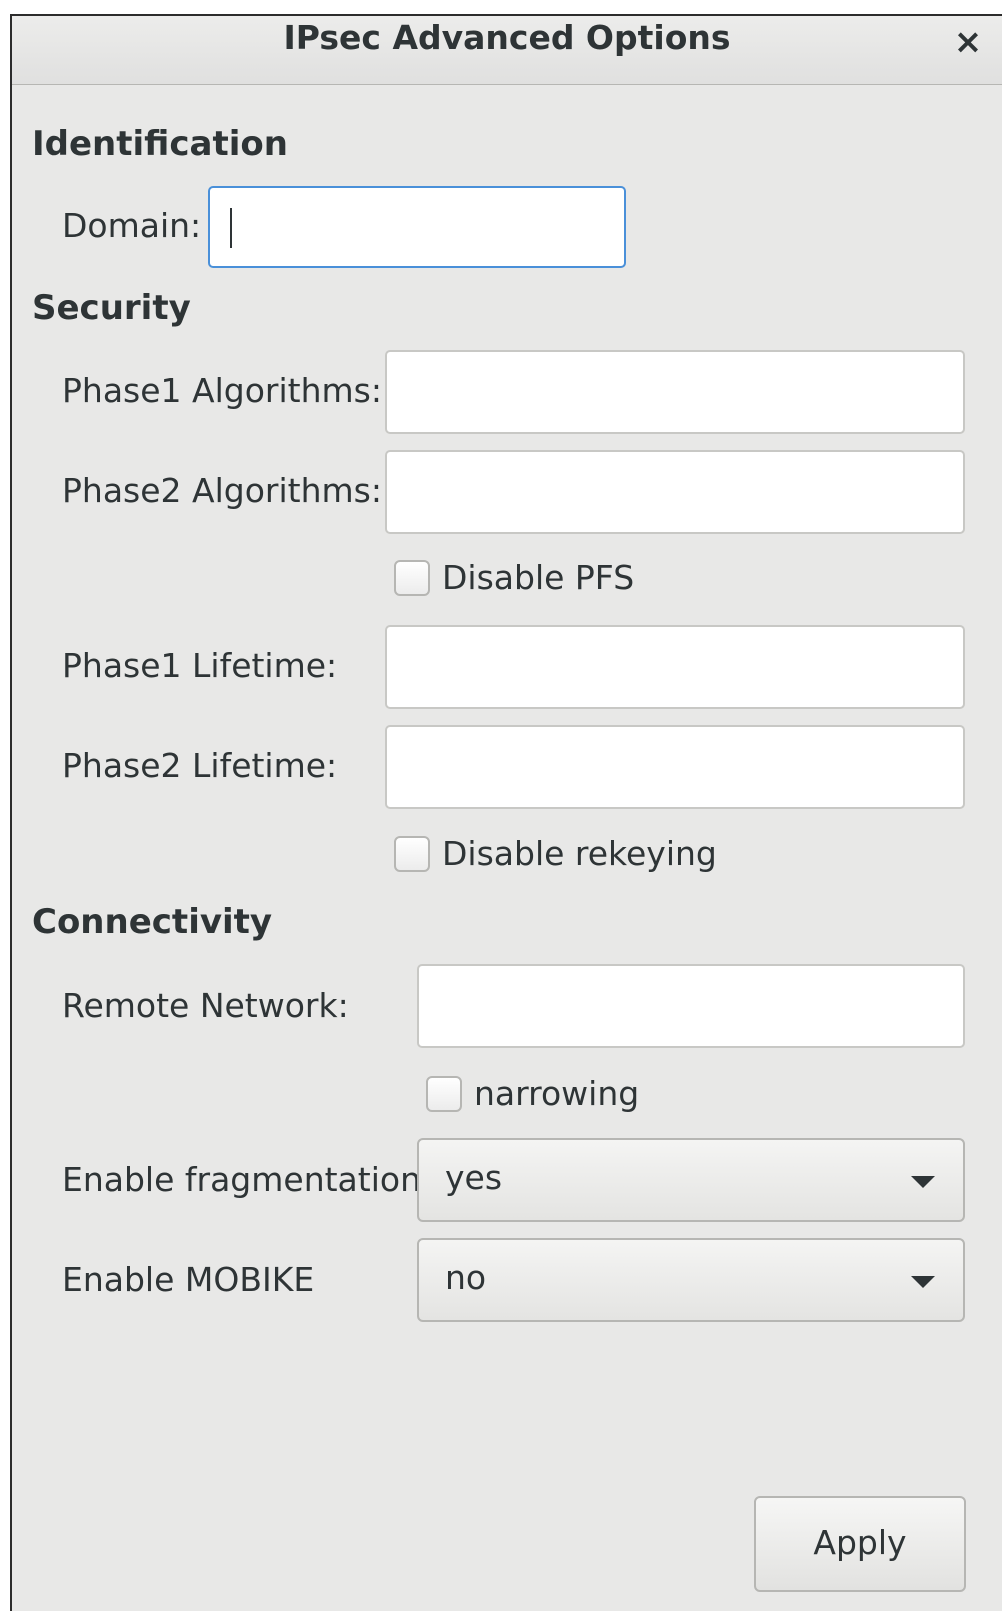  I want to click on security-heading: Security, so click(111, 308).